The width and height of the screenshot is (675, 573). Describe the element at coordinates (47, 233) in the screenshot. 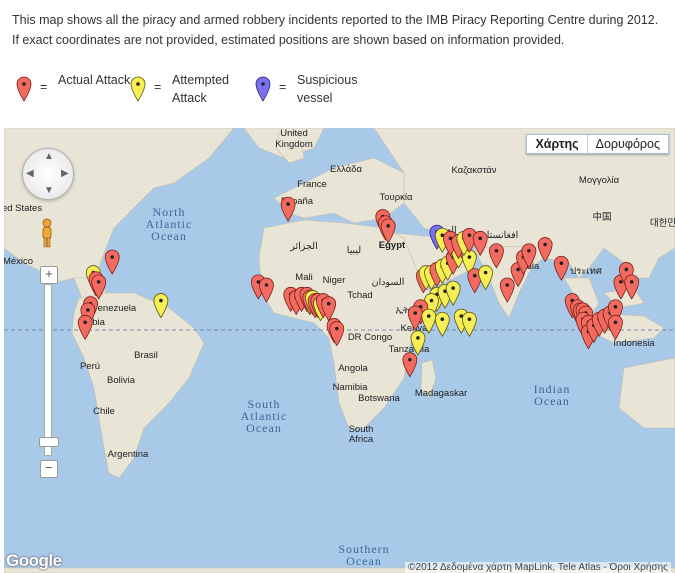

I see `street-view-pegman-icon` at that location.